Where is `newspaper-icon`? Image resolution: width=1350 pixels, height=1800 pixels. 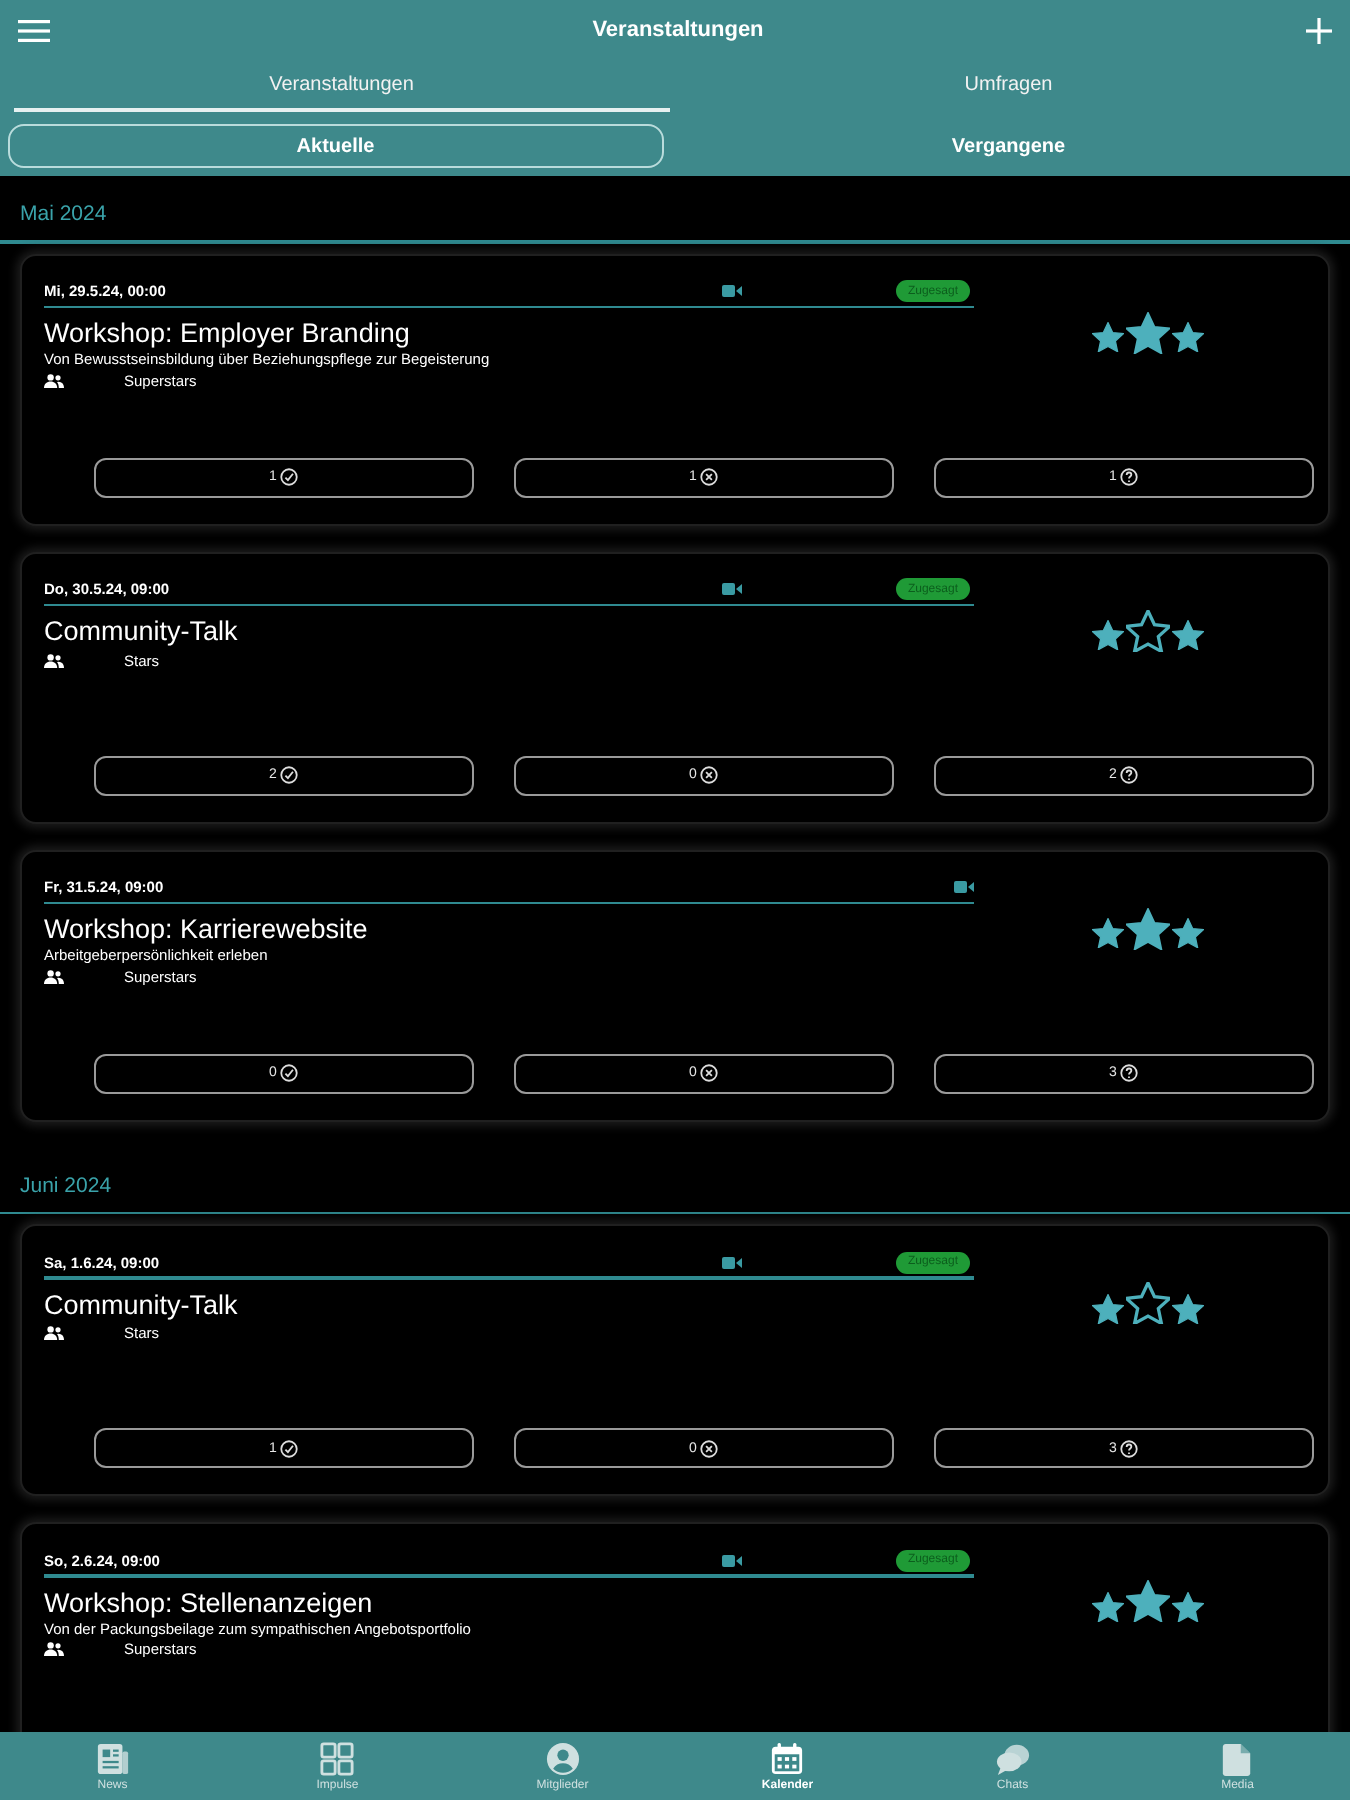
newspaper-icon is located at coordinates (112, 1758).